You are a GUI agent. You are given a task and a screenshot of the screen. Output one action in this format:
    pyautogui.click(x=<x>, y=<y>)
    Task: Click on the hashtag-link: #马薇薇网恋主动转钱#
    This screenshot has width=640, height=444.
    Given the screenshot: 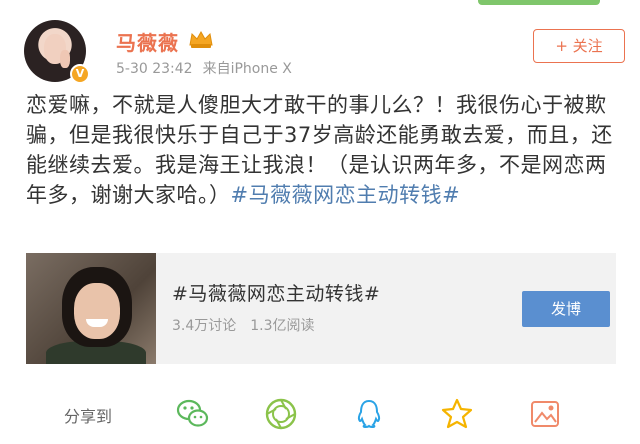 What is the action you would take?
    pyautogui.click(x=346, y=195)
    